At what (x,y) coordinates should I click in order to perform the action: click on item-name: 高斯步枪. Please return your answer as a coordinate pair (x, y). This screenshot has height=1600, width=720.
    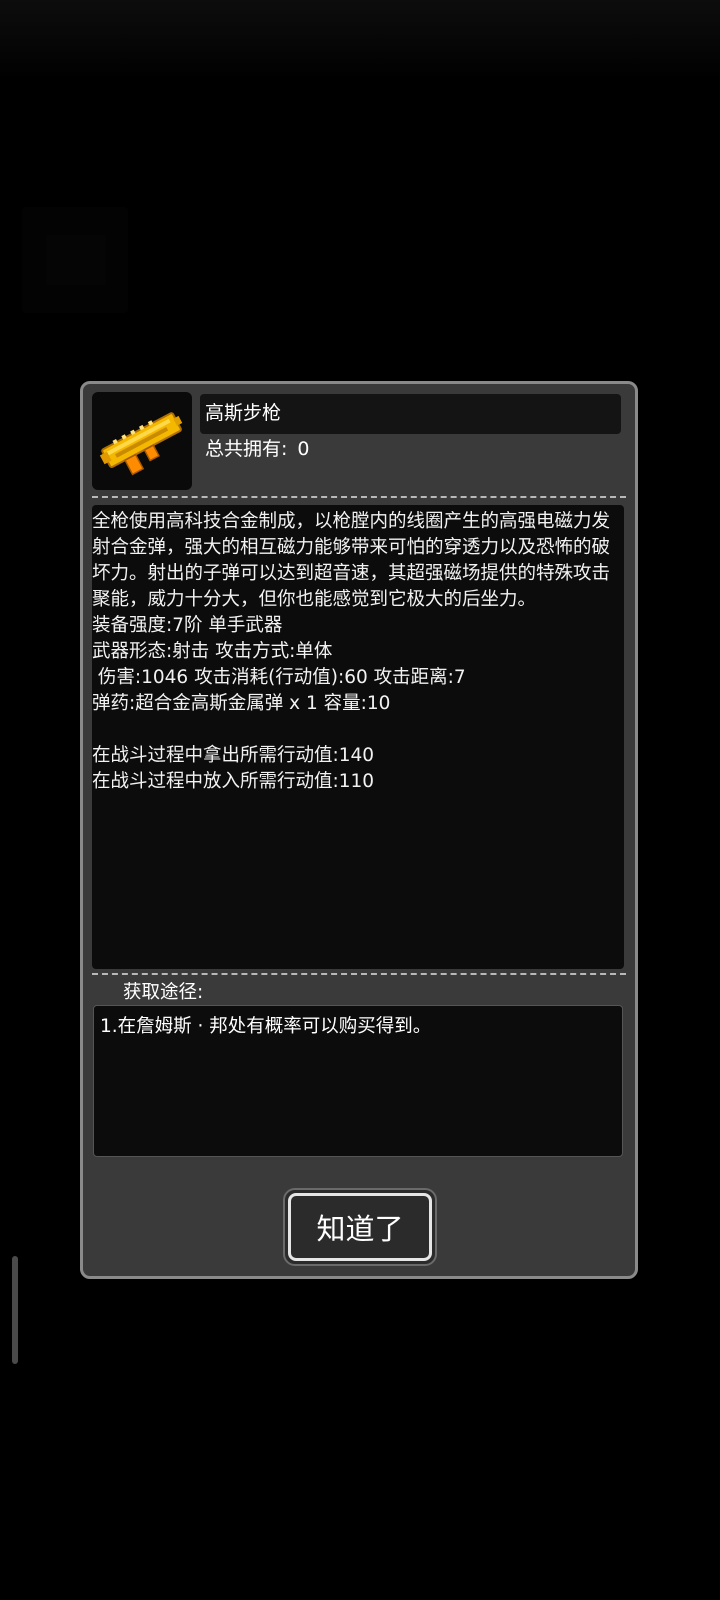
    Looking at the image, I should click on (243, 413).